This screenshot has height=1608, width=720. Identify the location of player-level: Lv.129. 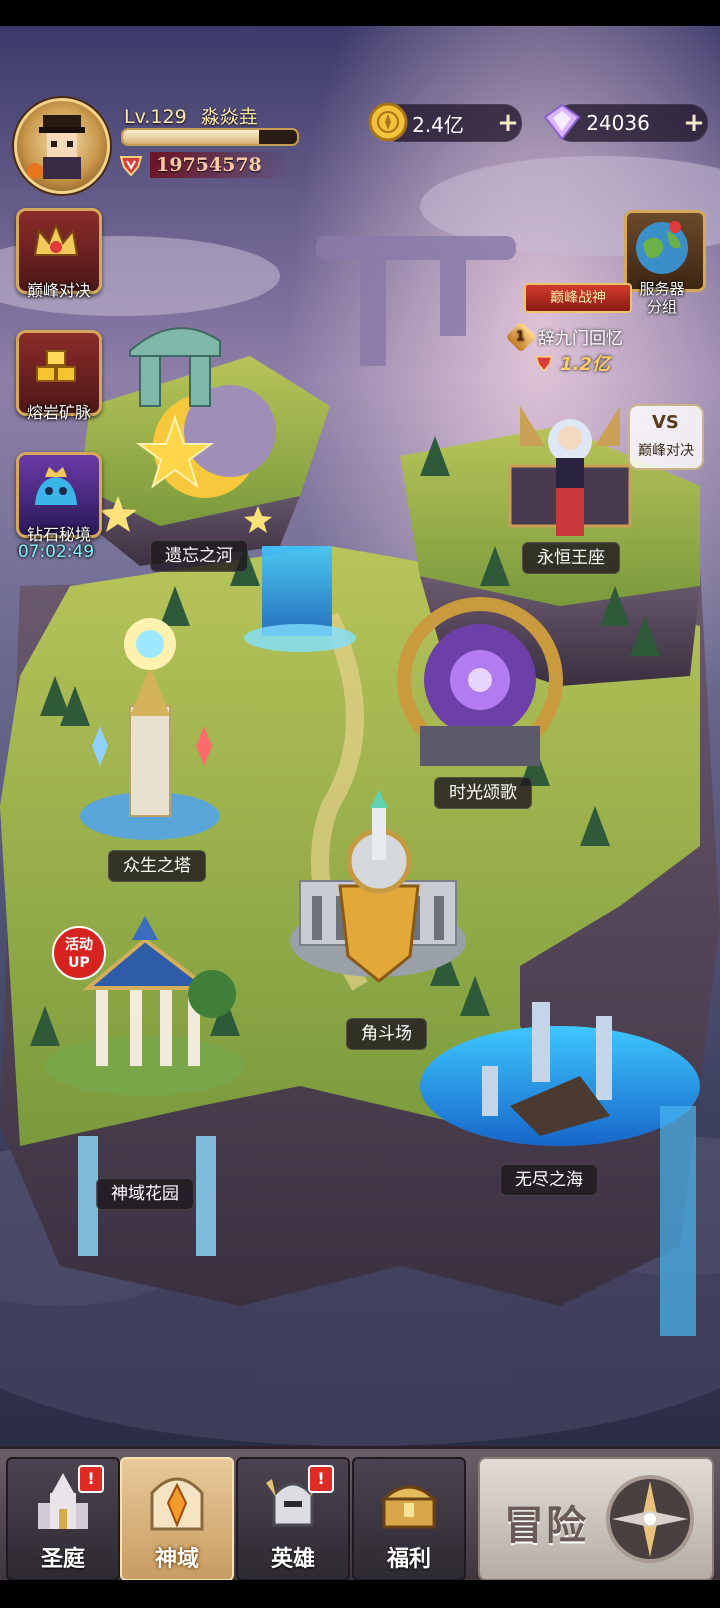
(155, 117).